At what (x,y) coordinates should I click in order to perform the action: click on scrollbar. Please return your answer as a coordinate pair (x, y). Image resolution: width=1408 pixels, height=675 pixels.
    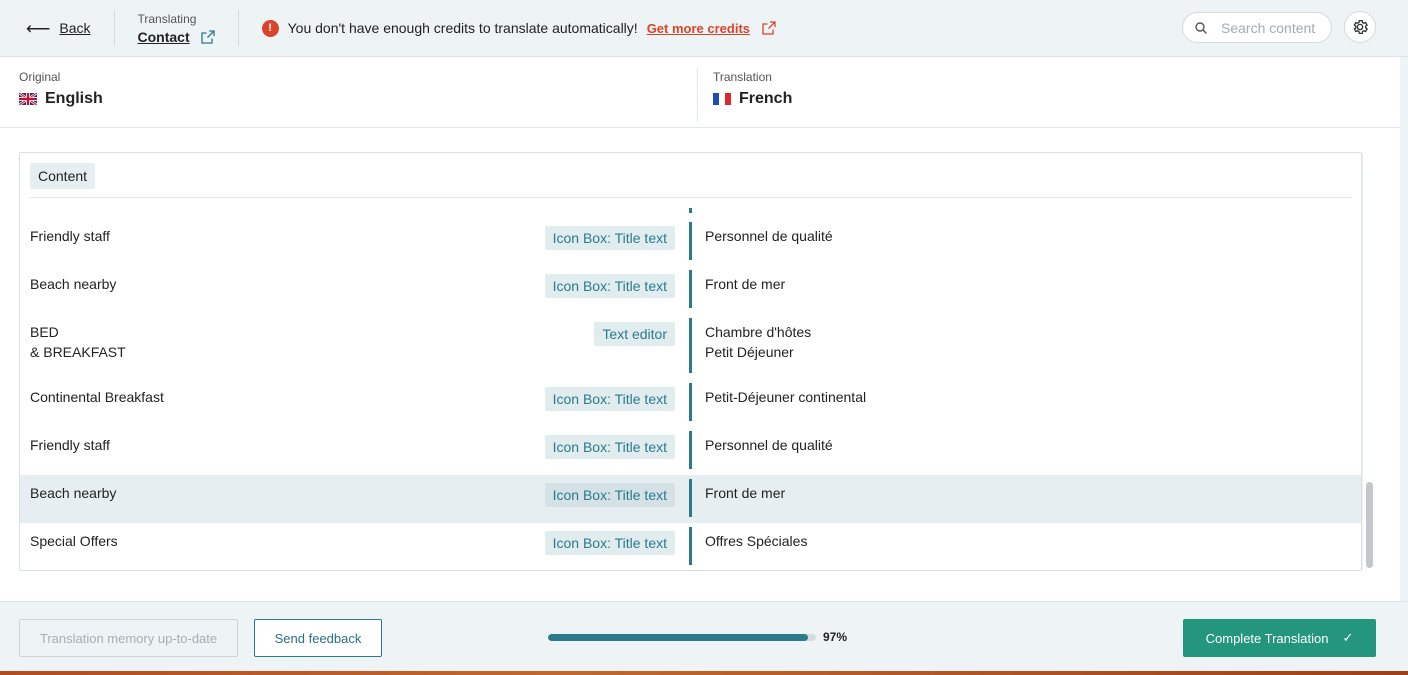
    Looking at the image, I should click on (1369, 361).